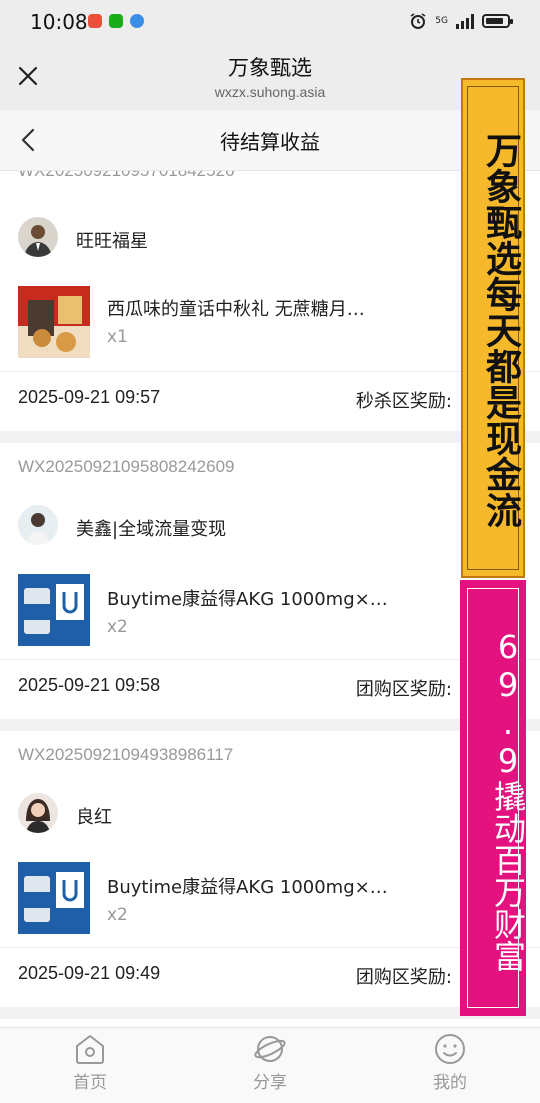  Describe the element at coordinates (270, 22) in the screenshot. I see `status-bar: 10:08 5G` at that location.